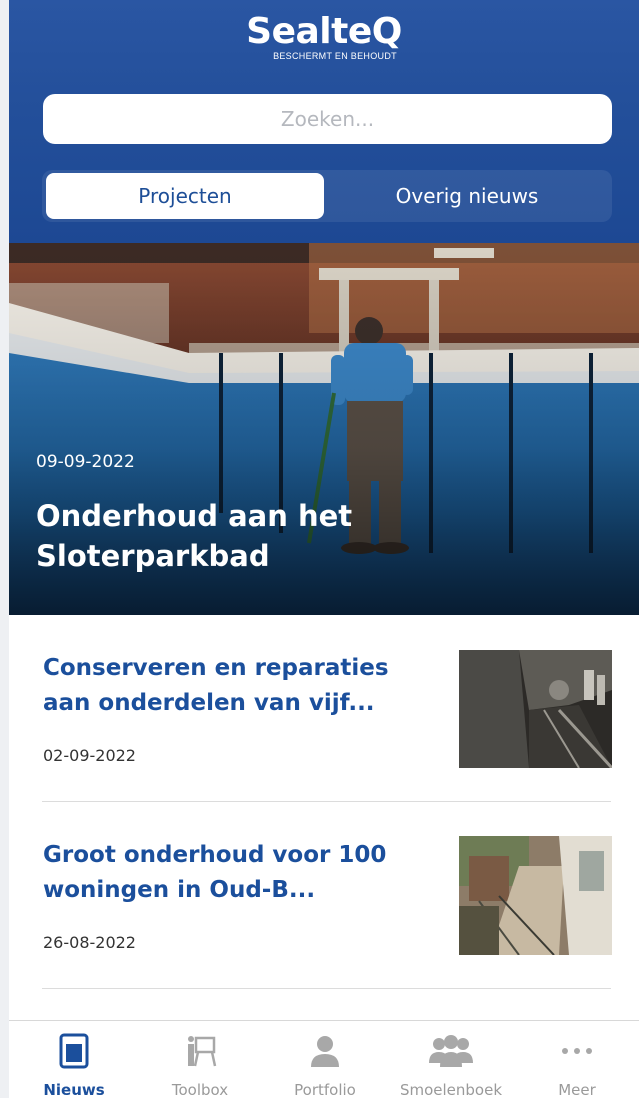  Describe the element at coordinates (276, 536) in the screenshot. I see `featured-article-title: Onderhoud aan het Sloterparkbad` at that location.